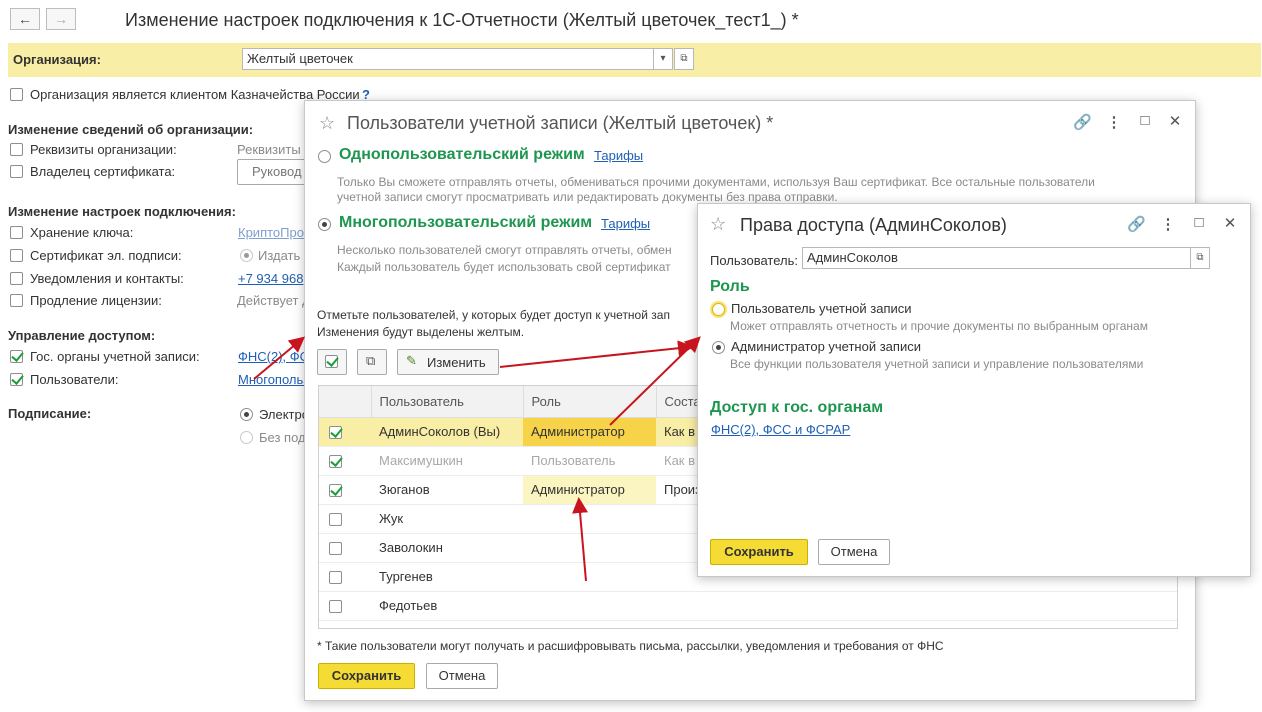  What do you see at coordinates (916, 606) in the screenshot?
I see `row-comp` at bounding box center [916, 606].